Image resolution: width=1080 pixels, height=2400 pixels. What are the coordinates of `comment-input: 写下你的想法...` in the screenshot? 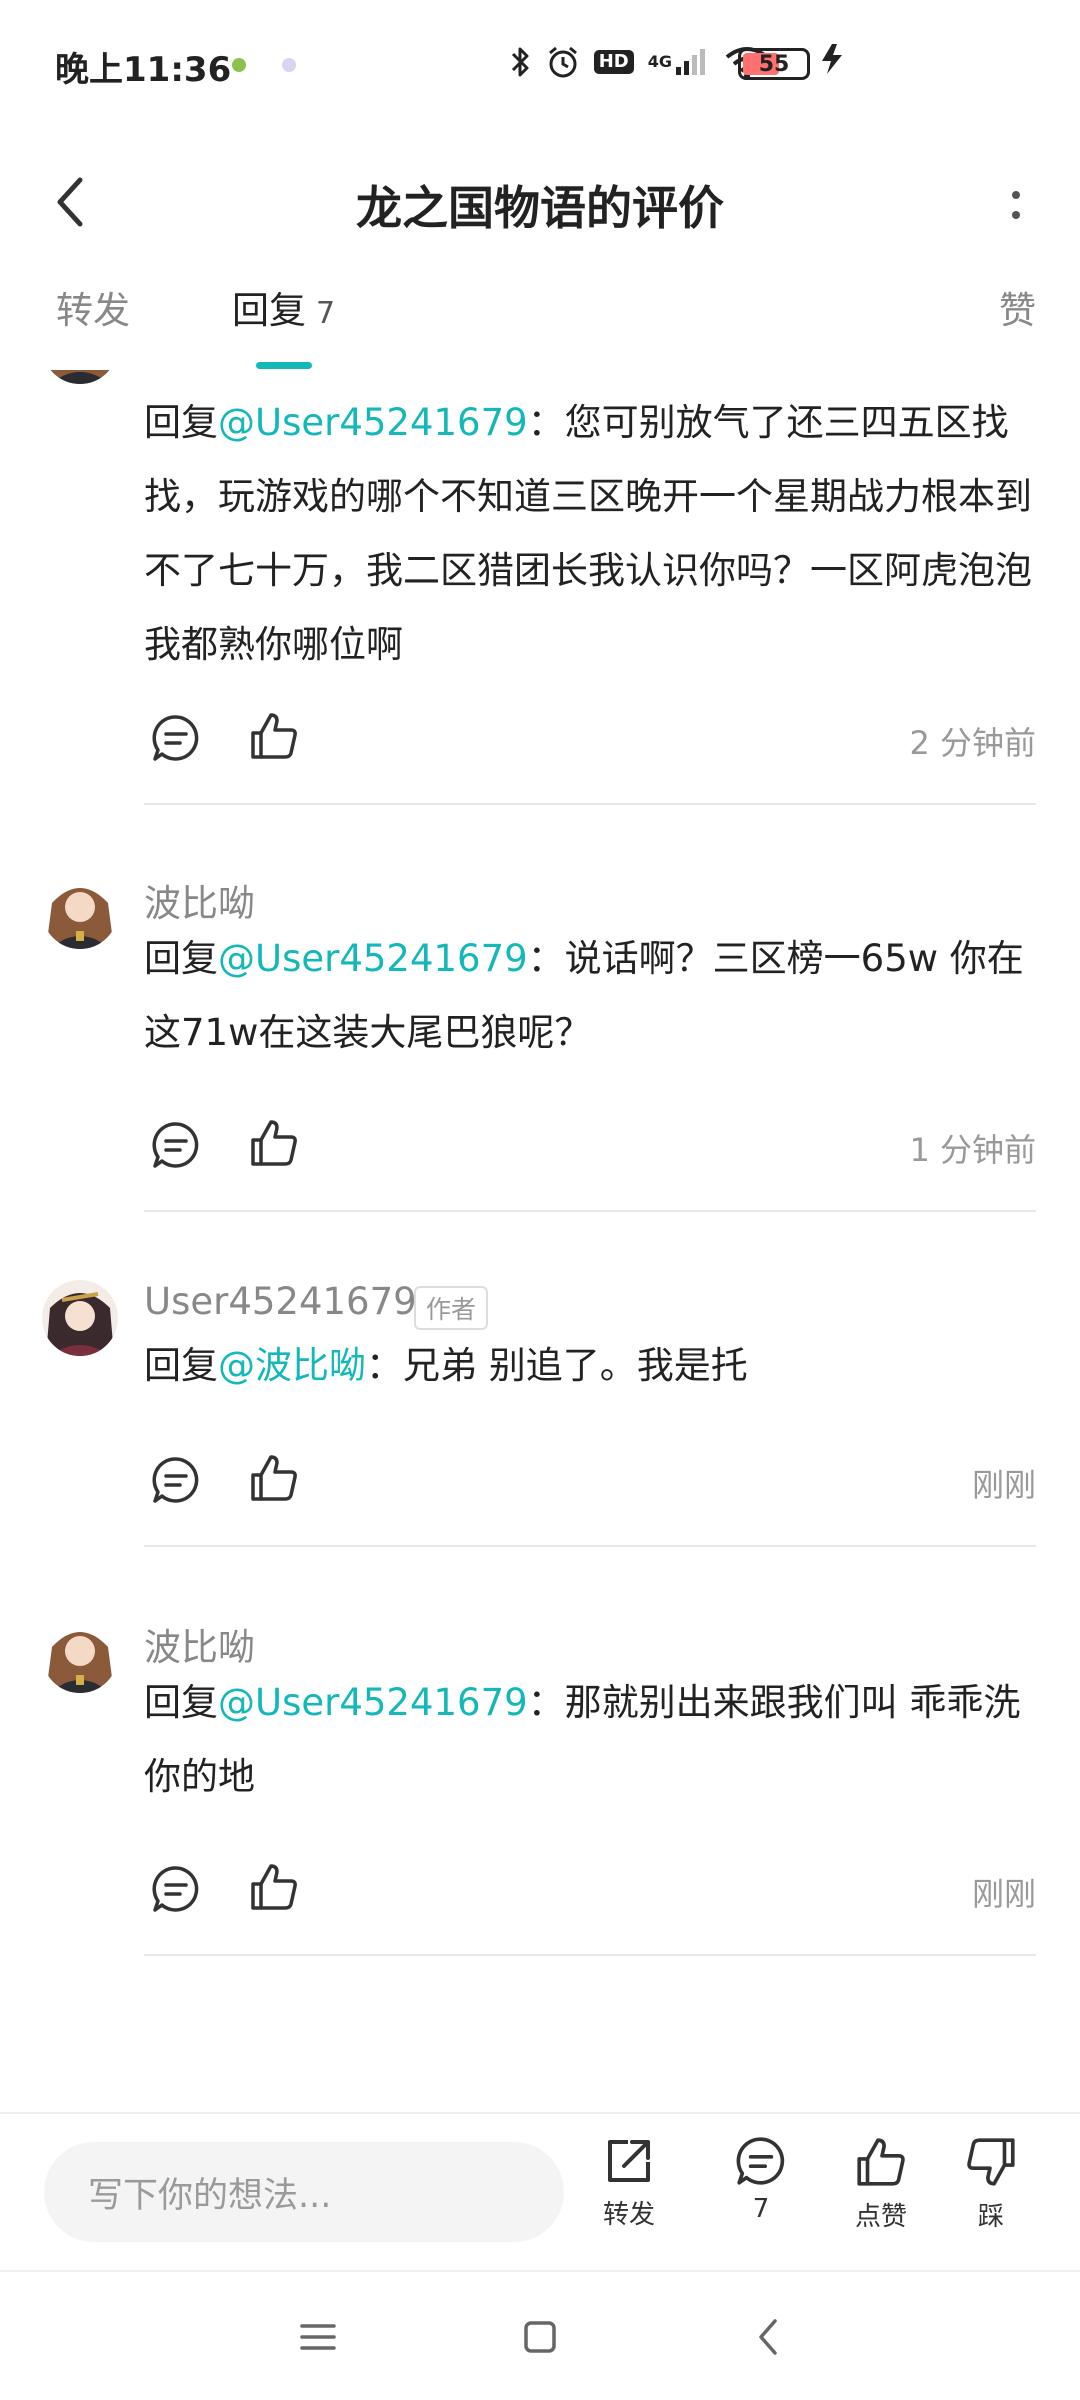 It's located at (304, 2192).